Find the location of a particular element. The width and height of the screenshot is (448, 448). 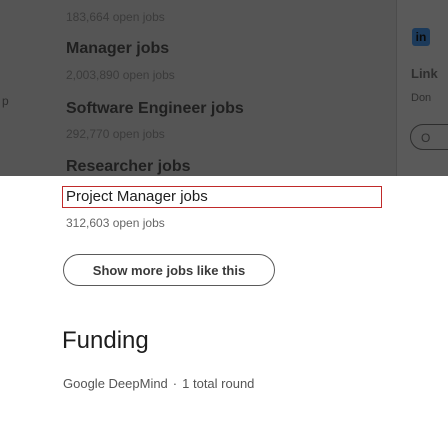

funding-company: Google DeepMind is located at coordinates (115, 383).